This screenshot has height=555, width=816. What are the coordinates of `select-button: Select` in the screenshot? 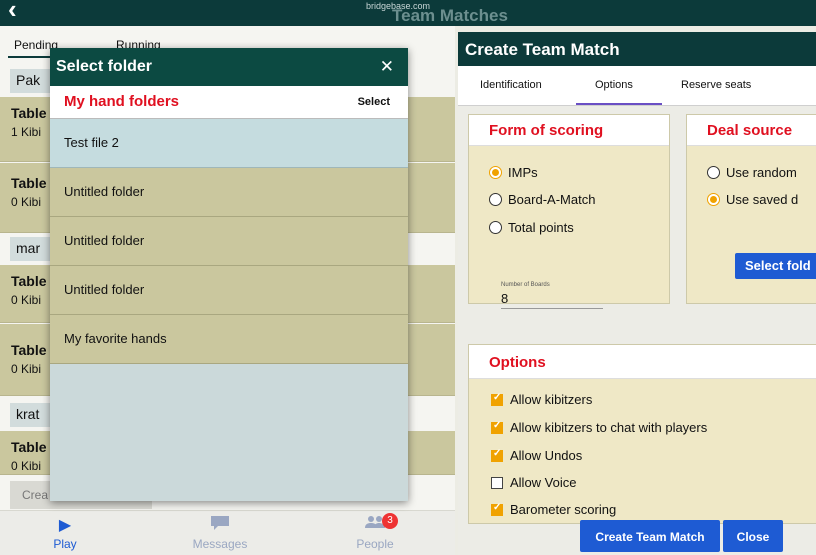 It's located at (374, 102).